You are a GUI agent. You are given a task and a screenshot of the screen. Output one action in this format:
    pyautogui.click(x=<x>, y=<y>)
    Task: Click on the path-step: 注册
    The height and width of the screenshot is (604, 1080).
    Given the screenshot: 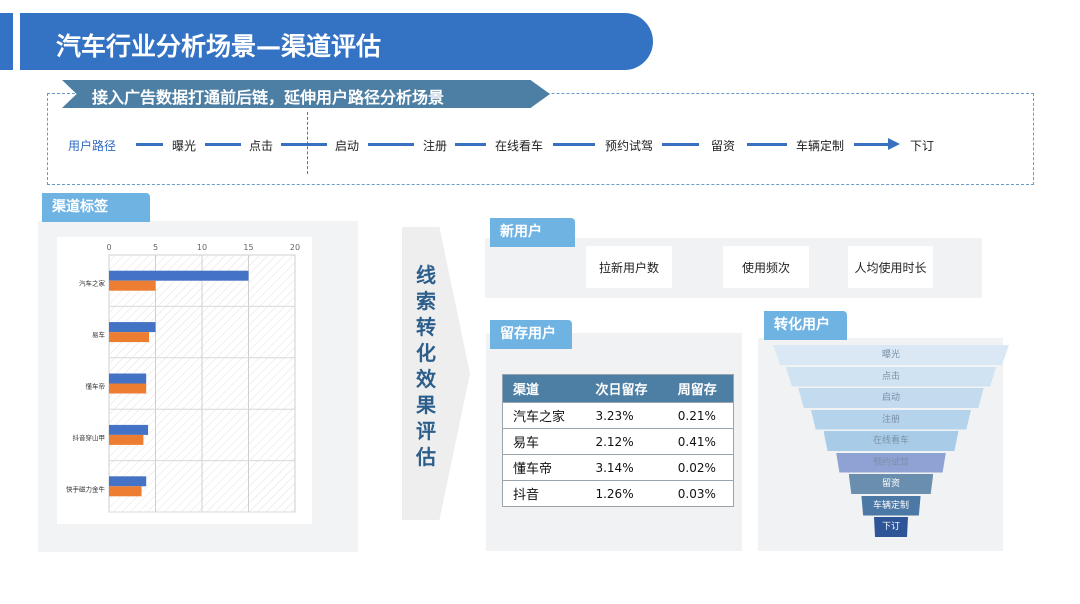 What is the action you would take?
    pyautogui.click(x=435, y=146)
    